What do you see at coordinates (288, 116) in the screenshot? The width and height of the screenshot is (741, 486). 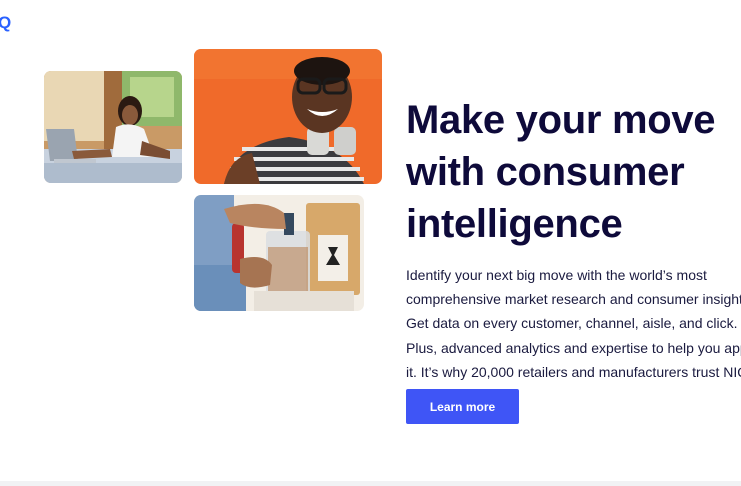 I see `photo-smiling-man-headphones` at bounding box center [288, 116].